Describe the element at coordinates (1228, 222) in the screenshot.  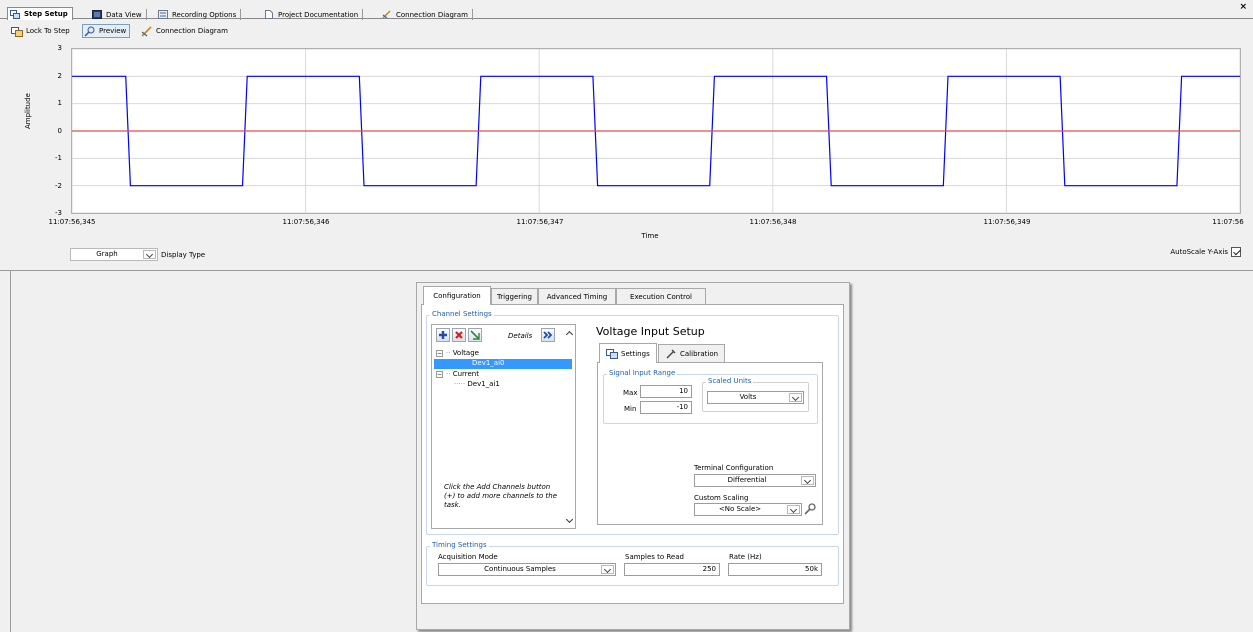
I see `x-tick-label: 11:07:56` at that location.